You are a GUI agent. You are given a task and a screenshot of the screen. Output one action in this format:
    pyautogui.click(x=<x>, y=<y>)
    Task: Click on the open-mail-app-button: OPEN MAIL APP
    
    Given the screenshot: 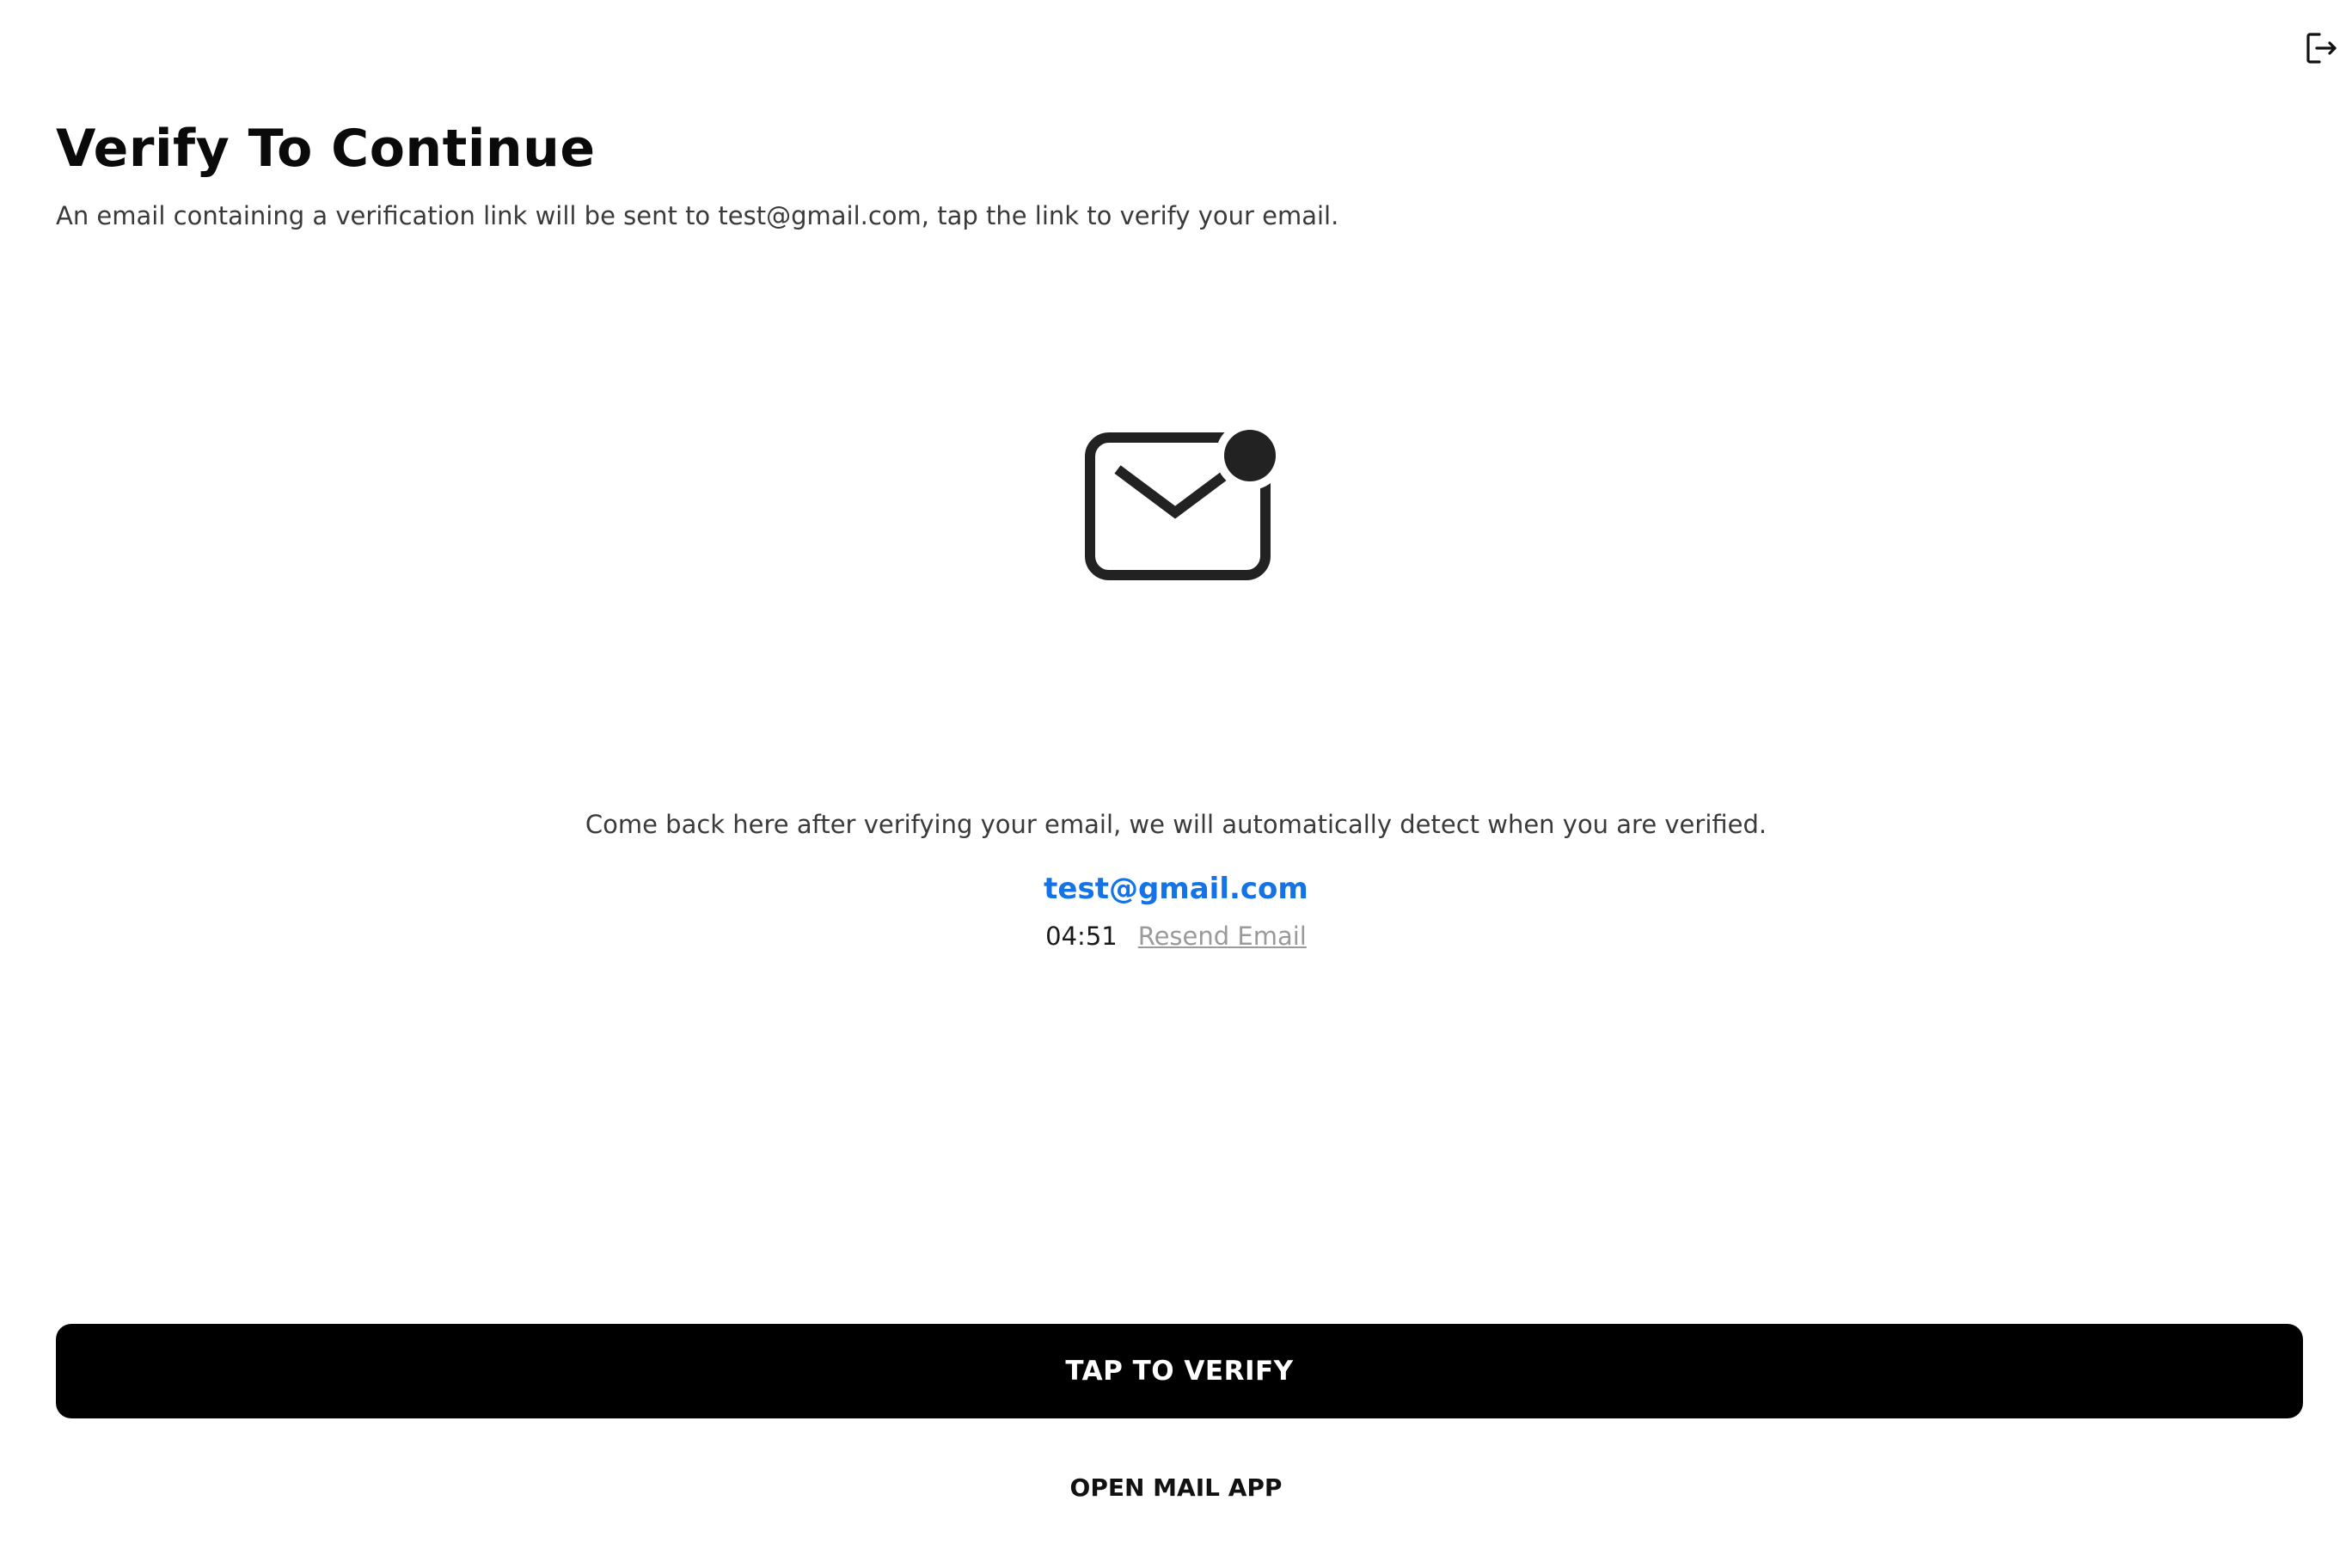 What is the action you would take?
    pyautogui.click(x=1176, y=1487)
    